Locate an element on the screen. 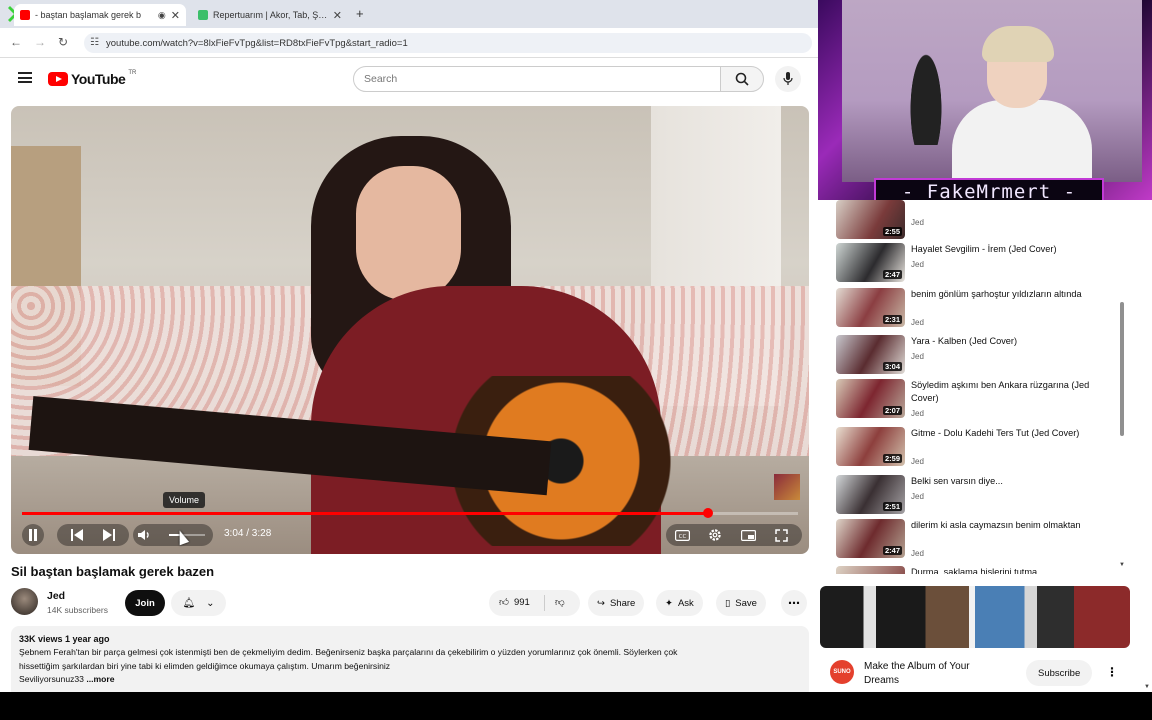  settings-button is located at coordinates (715, 535).